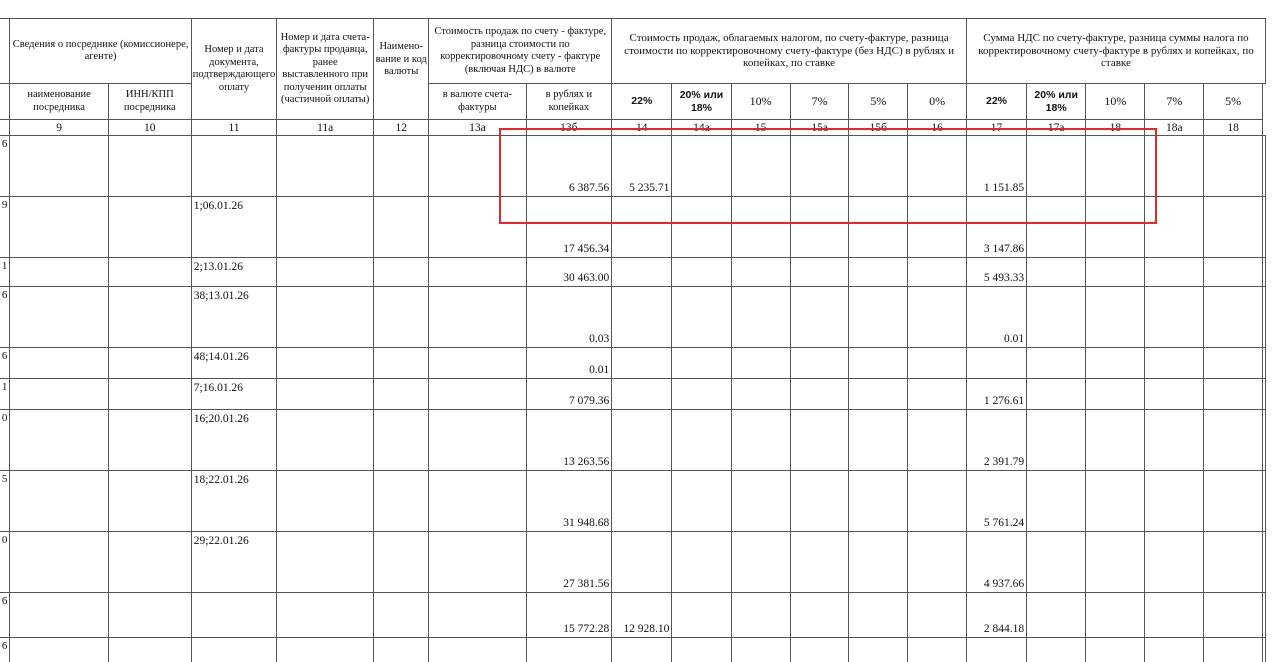 This screenshot has width=1280, height=662. I want to click on vat-22-cell: 5 493.33, so click(996, 272).